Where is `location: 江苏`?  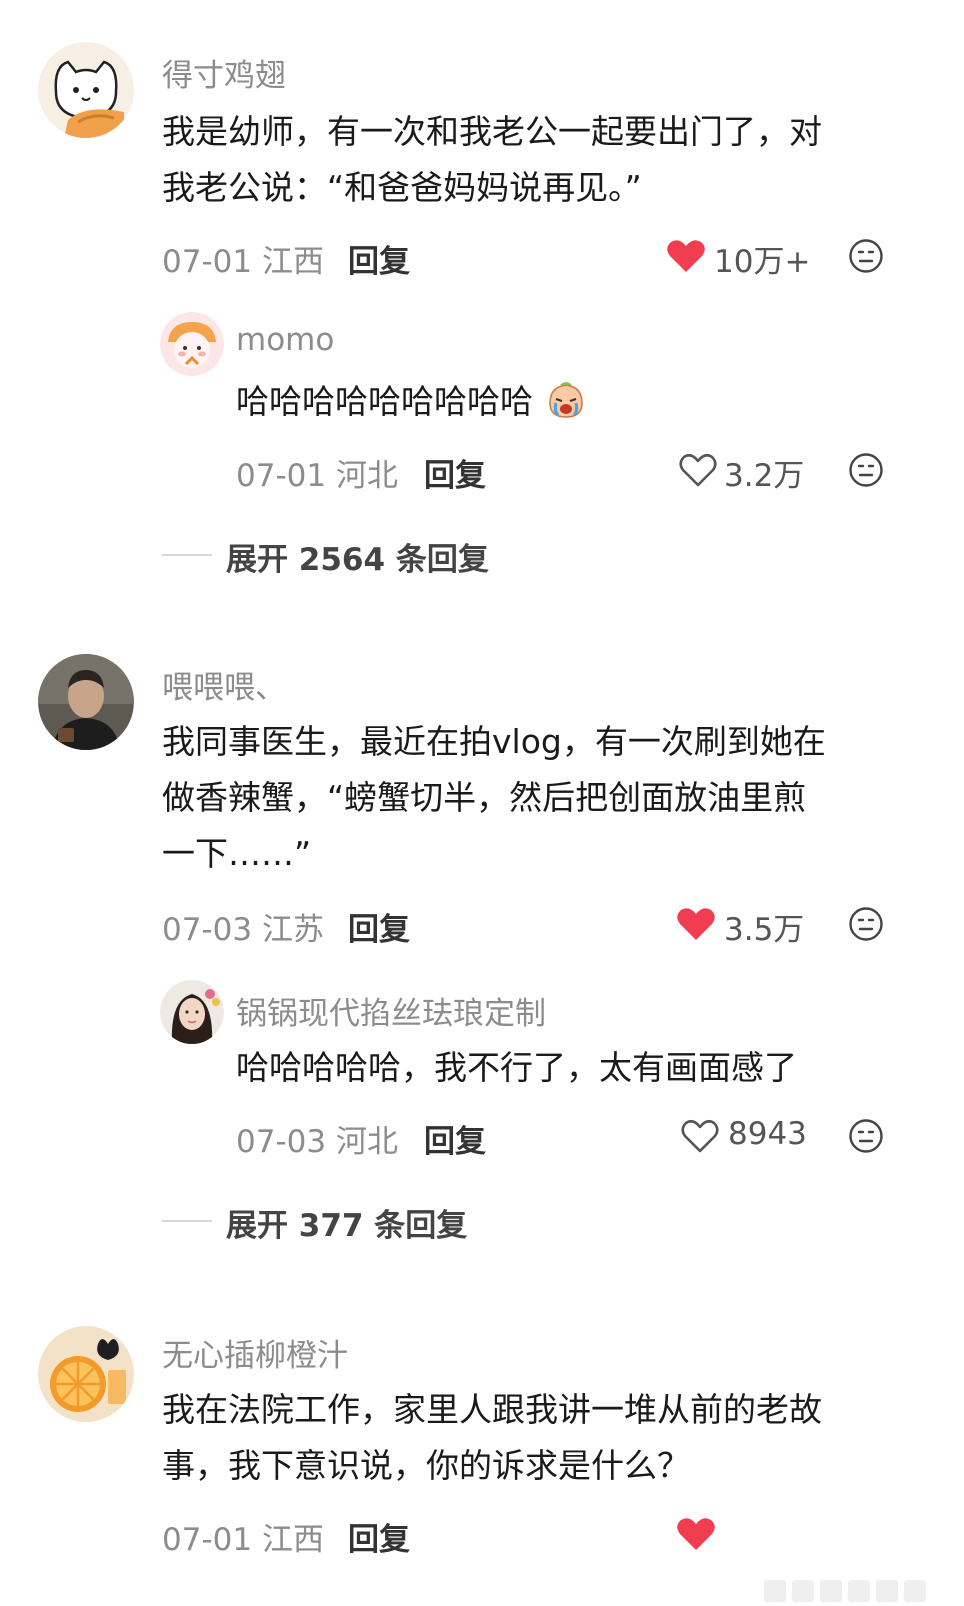 location: 江苏 is located at coordinates (292, 930).